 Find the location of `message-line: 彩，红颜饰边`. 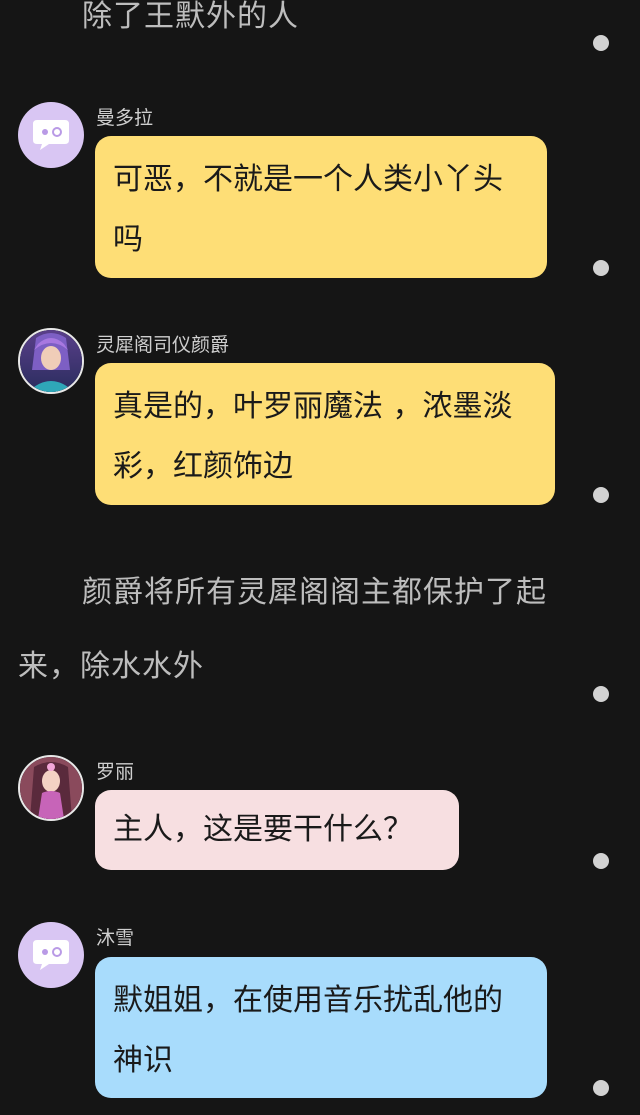

message-line: 彩，红颜饰边 is located at coordinates (203, 466).